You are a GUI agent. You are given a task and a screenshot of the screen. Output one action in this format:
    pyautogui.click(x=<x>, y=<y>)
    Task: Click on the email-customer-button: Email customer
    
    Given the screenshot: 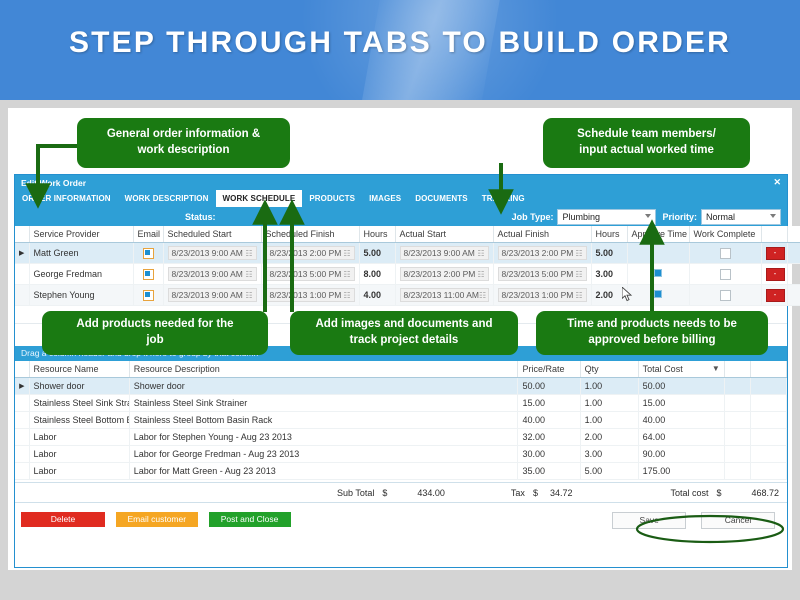 What is the action you would take?
    pyautogui.click(x=156, y=519)
    